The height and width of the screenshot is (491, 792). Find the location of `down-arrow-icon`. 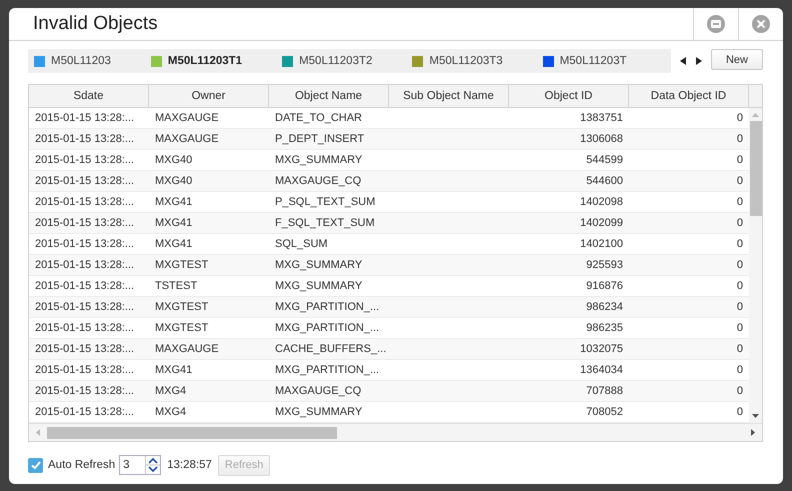

down-arrow-icon is located at coordinates (755, 416).